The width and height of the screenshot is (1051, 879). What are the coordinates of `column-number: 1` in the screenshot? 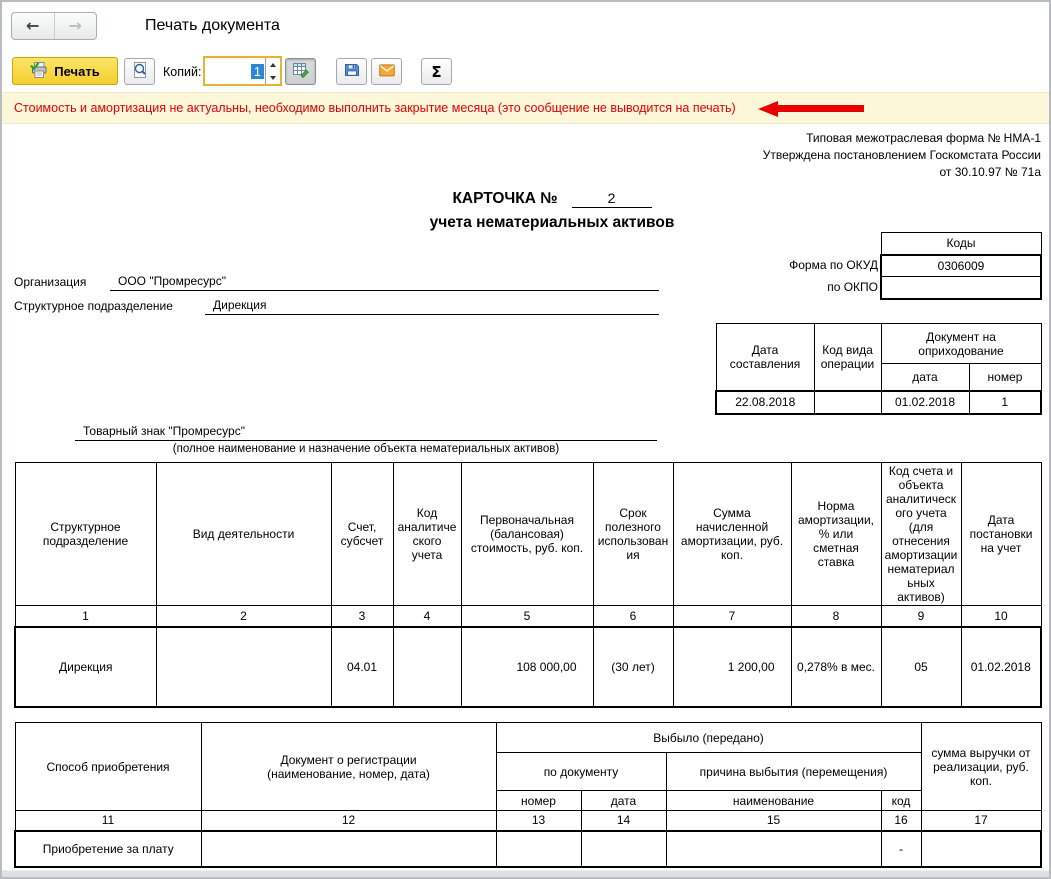 It's located at (85, 616).